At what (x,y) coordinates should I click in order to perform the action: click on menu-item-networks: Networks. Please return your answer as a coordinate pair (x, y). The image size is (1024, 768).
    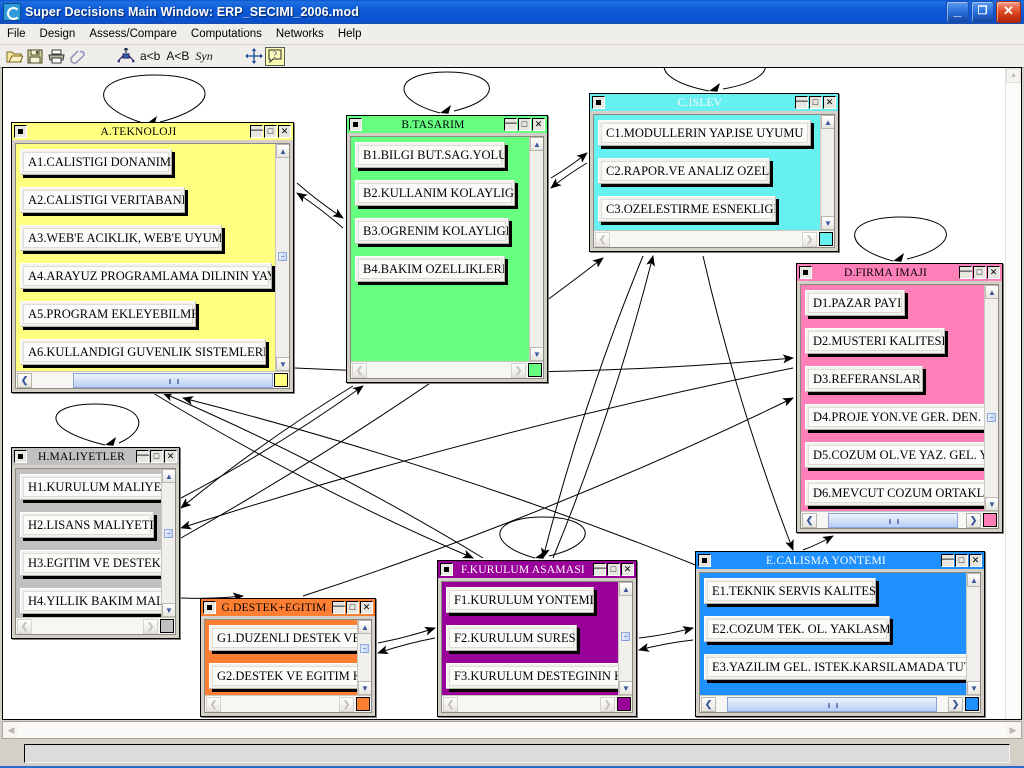
    Looking at the image, I should click on (300, 34).